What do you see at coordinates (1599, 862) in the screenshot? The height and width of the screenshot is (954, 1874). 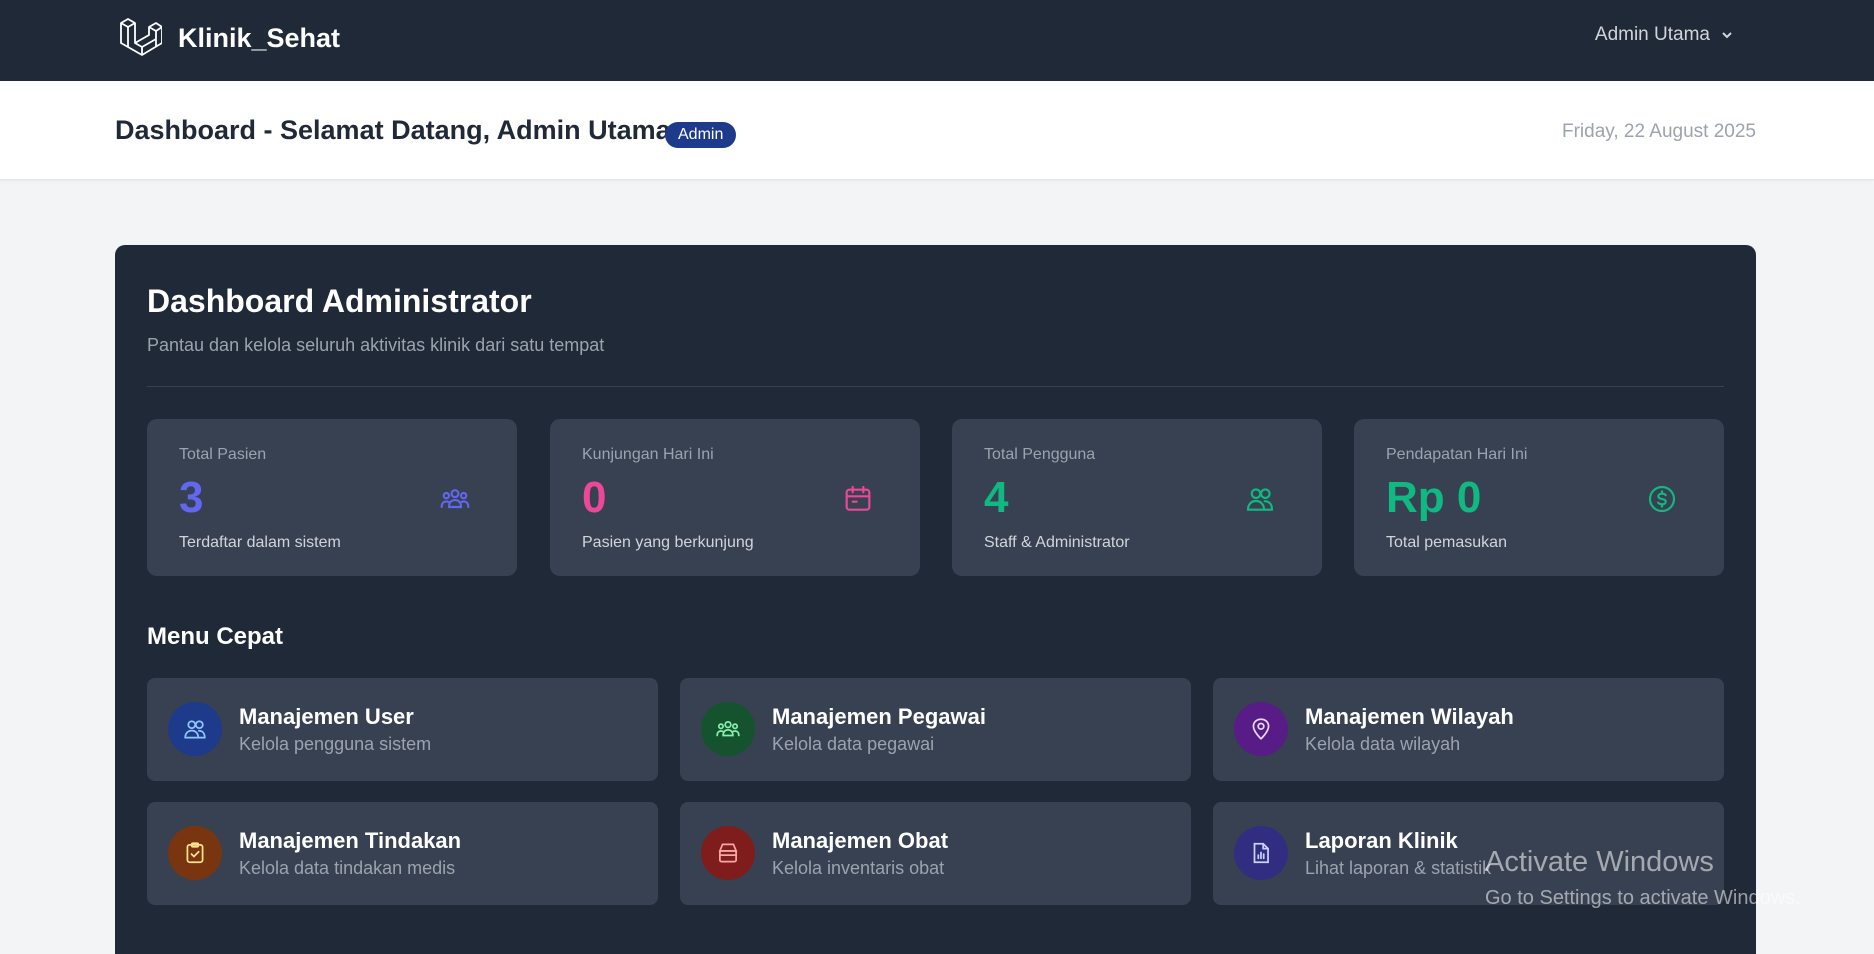 I see `watermark-title: Activate Windows` at bounding box center [1599, 862].